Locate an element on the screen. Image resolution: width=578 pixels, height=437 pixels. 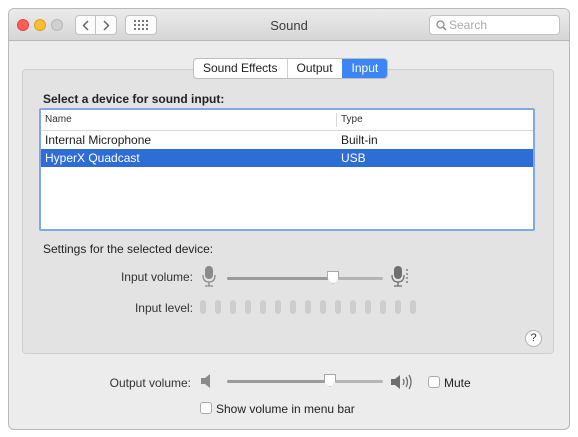
search-field is located at coordinates (494, 25).